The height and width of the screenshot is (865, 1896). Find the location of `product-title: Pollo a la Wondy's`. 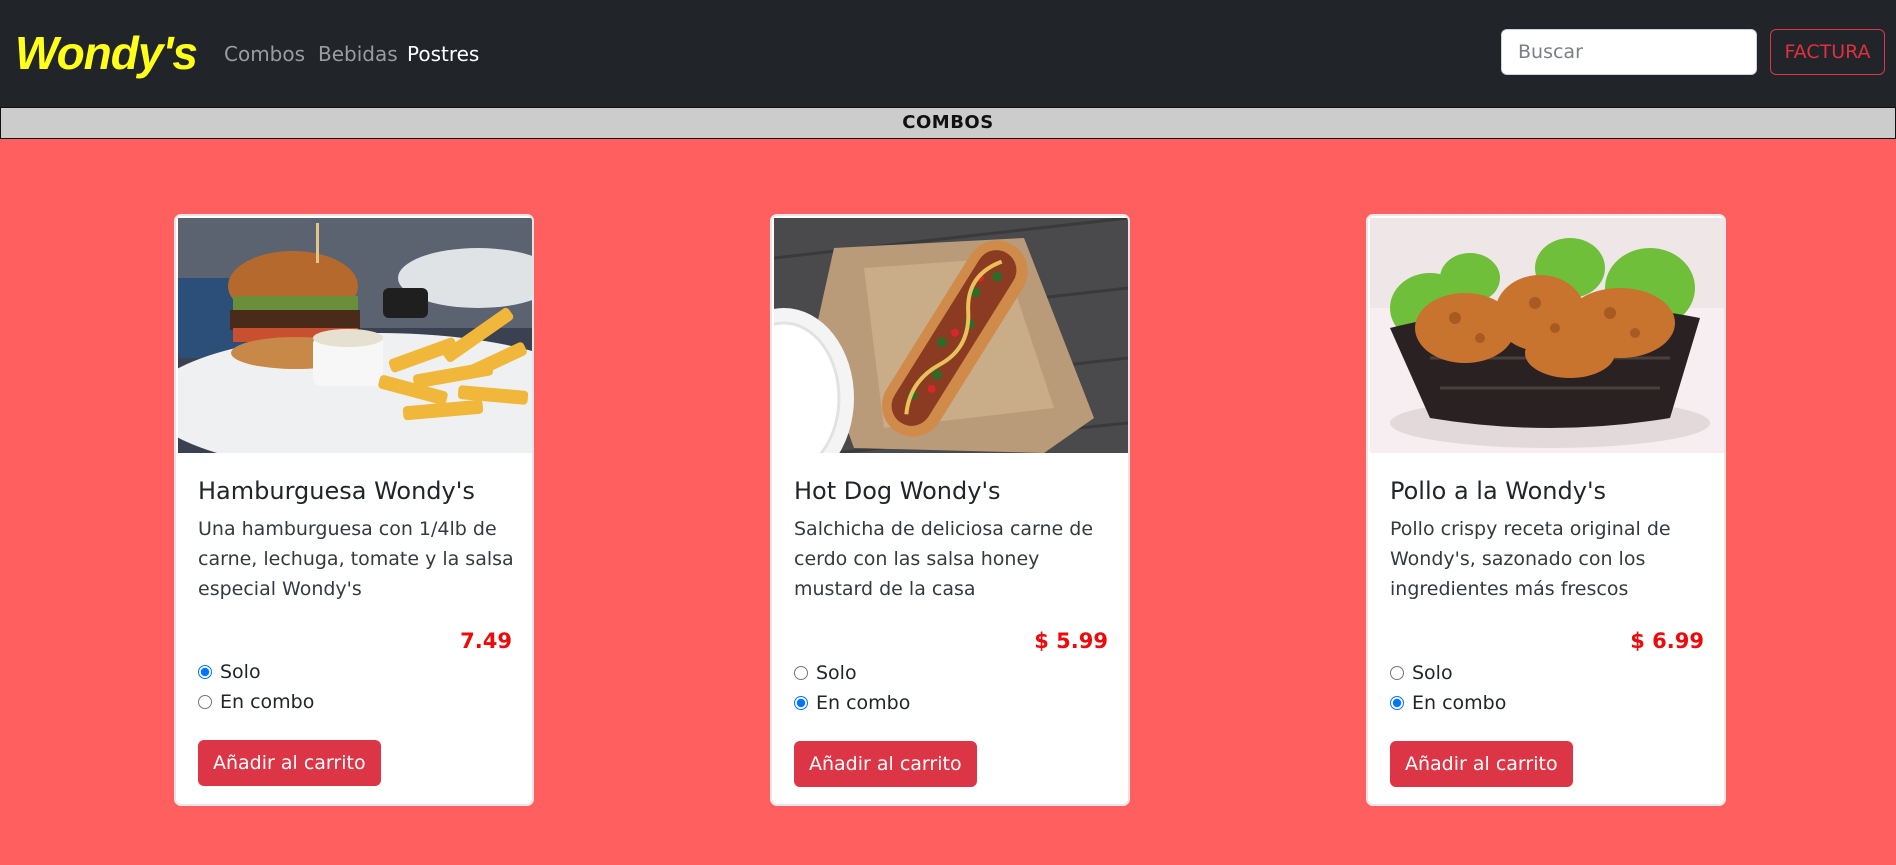

product-title: Pollo a la Wondy's is located at coordinates (1498, 491).